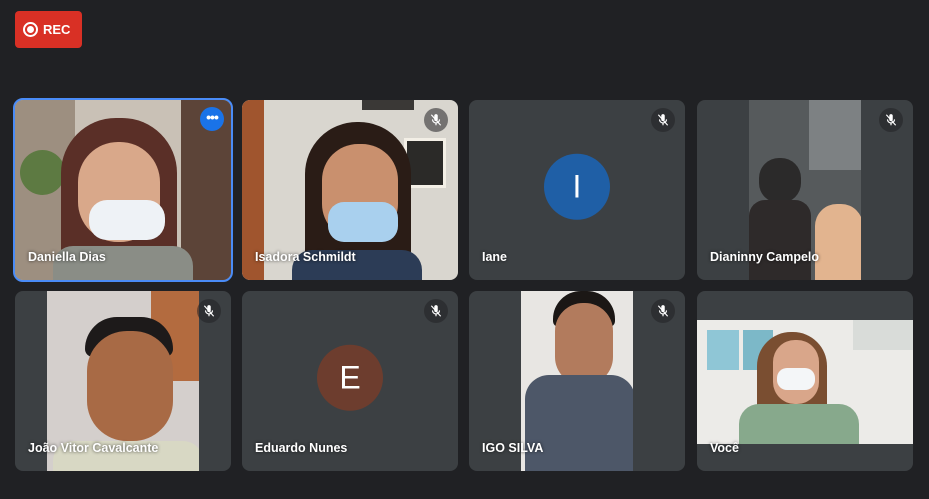 This screenshot has width=929, height=499. I want to click on participant-avatar: I, so click(577, 186).